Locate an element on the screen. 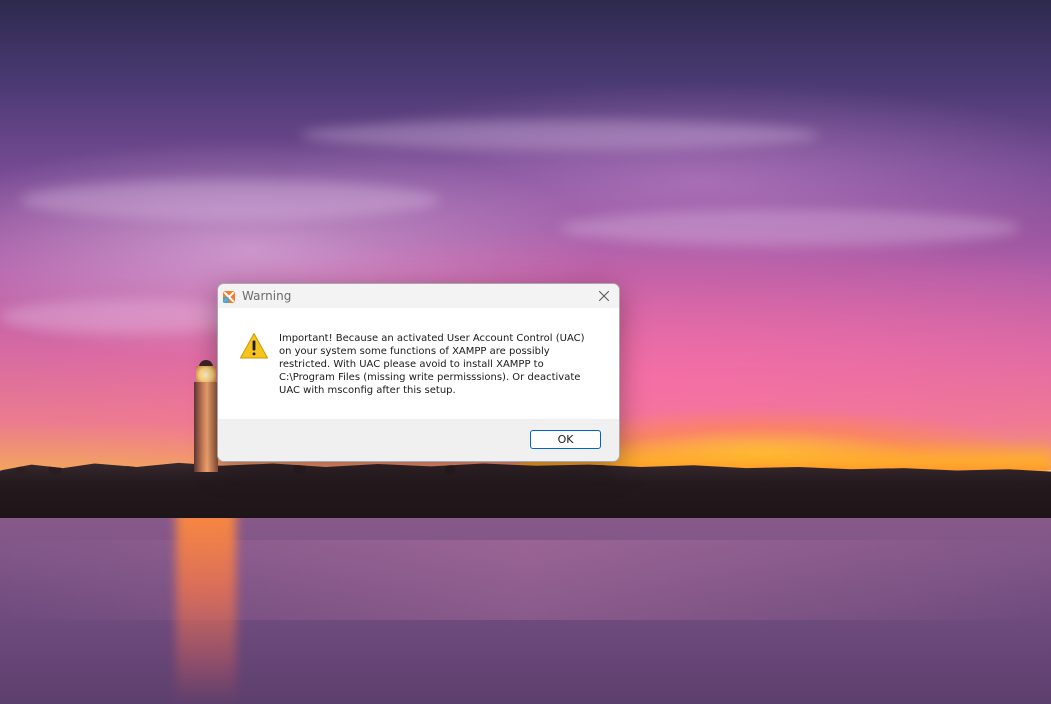 The width and height of the screenshot is (1051, 704). dialog-title: Warning is located at coordinates (267, 296).